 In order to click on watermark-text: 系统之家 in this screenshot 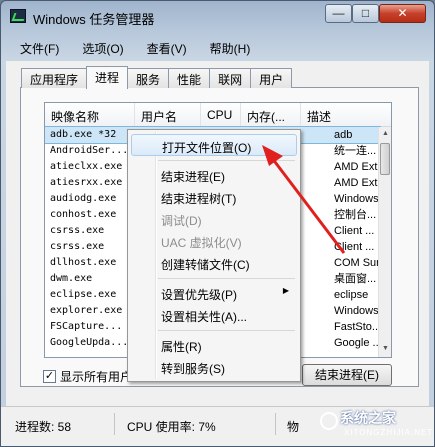, I will do `click(368, 418)`.